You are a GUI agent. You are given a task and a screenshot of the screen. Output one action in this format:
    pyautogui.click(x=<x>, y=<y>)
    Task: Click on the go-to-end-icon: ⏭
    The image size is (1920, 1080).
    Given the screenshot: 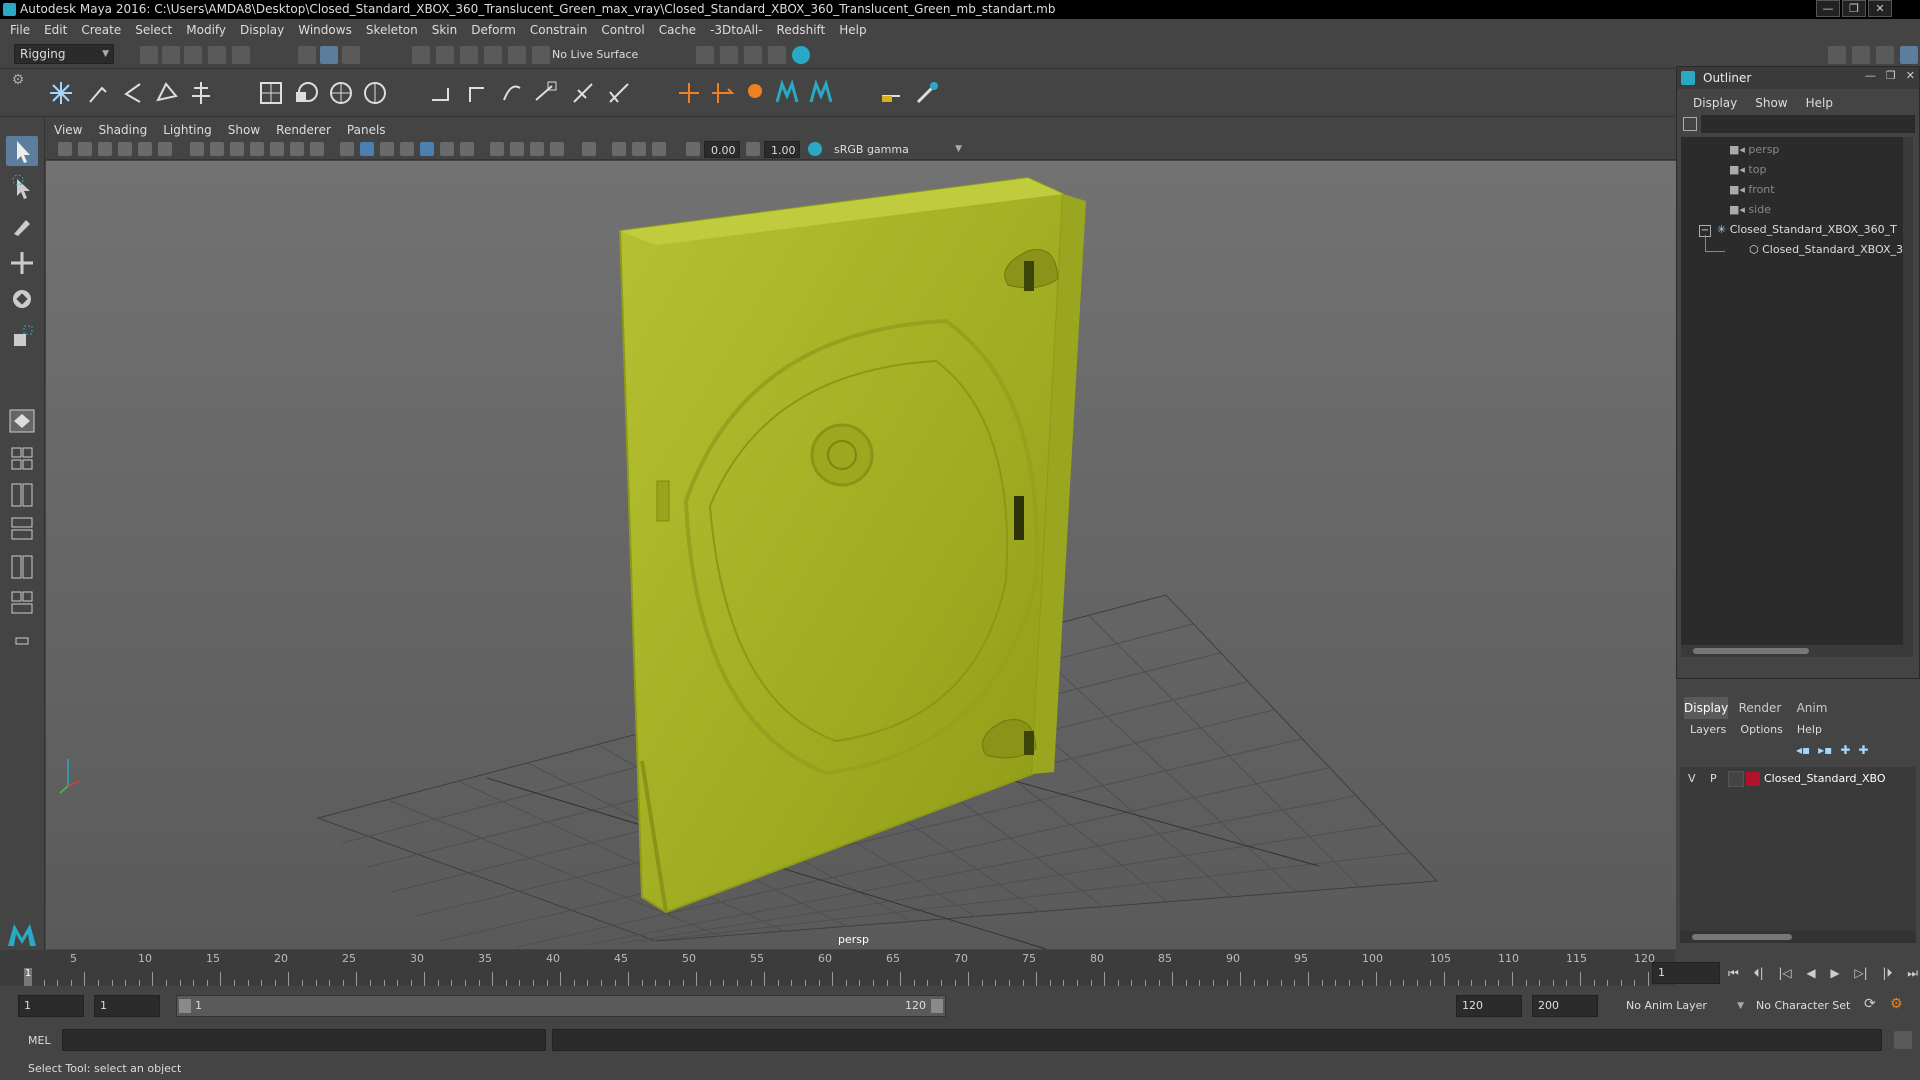 What is the action you would take?
    pyautogui.click(x=1912, y=973)
    